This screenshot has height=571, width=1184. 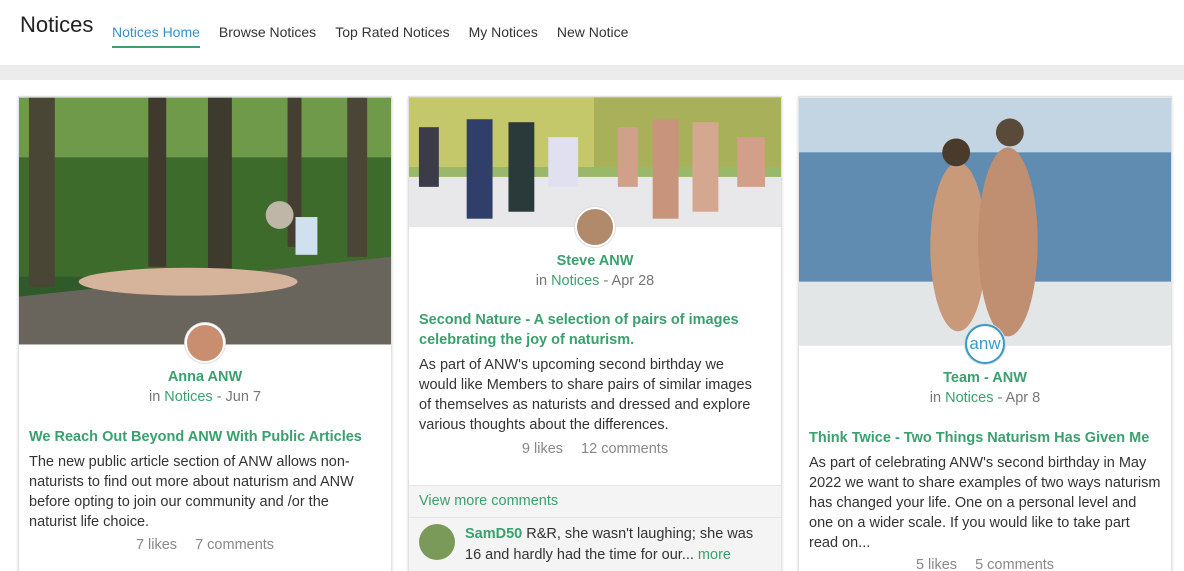 I want to click on notice-date: - Apr 8, so click(x=1019, y=398).